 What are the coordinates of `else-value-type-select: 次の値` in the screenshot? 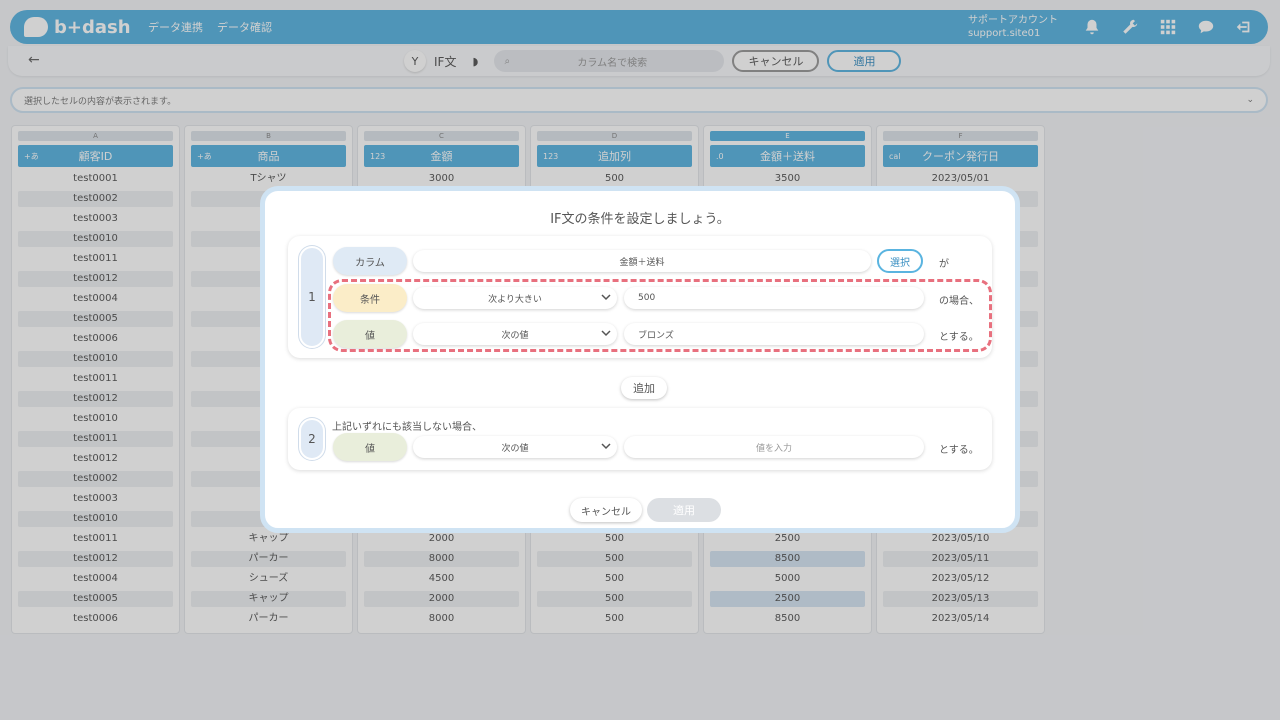 It's located at (515, 447).